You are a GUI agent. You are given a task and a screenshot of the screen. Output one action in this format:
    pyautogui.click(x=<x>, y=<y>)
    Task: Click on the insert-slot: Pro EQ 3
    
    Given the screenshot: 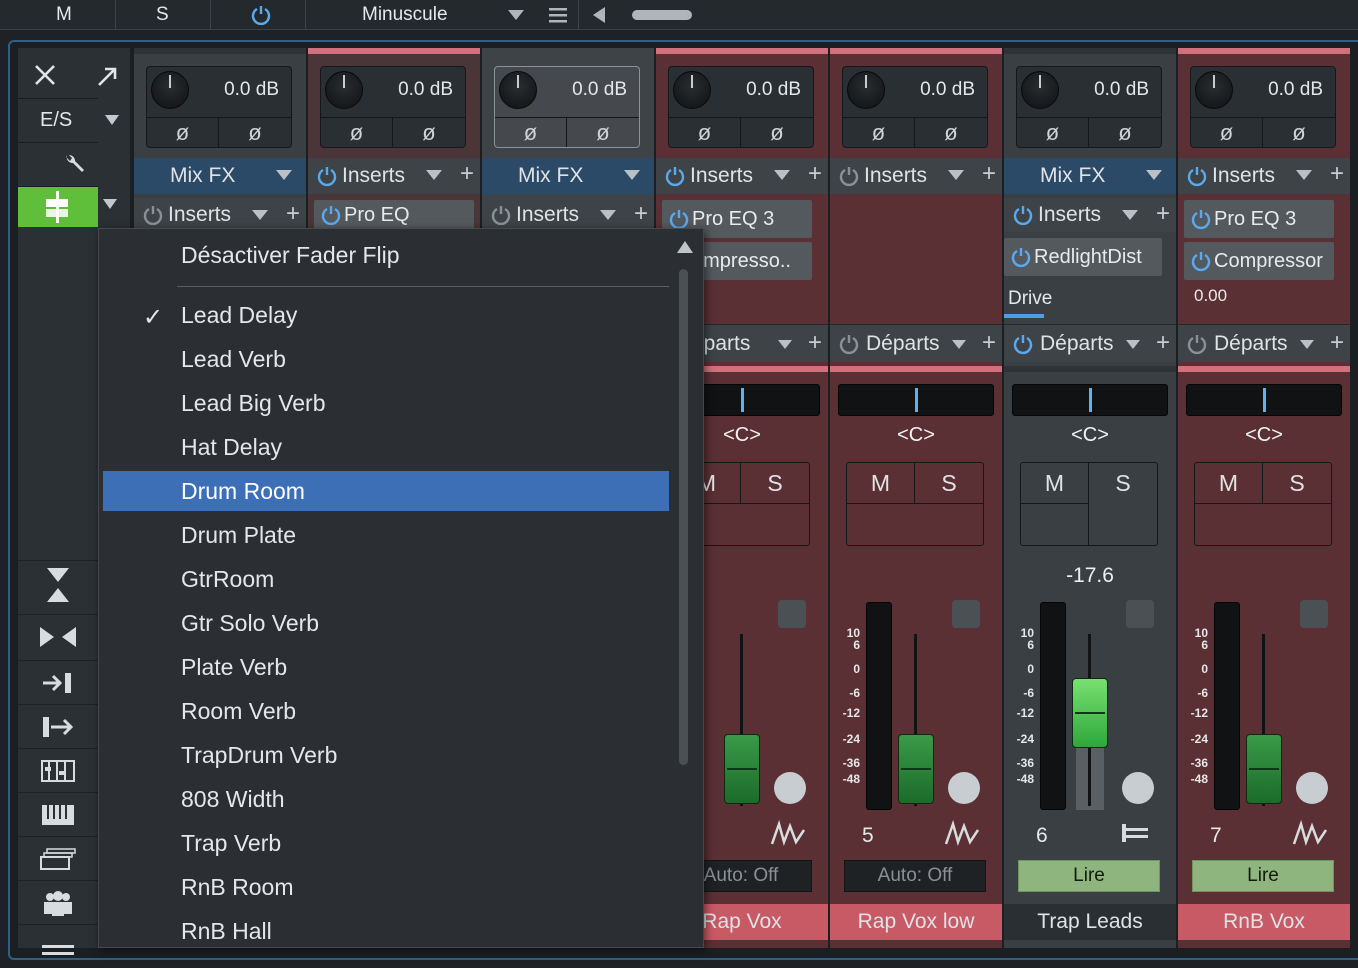 What is the action you would take?
    pyautogui.click(x=1259, y=219)
    